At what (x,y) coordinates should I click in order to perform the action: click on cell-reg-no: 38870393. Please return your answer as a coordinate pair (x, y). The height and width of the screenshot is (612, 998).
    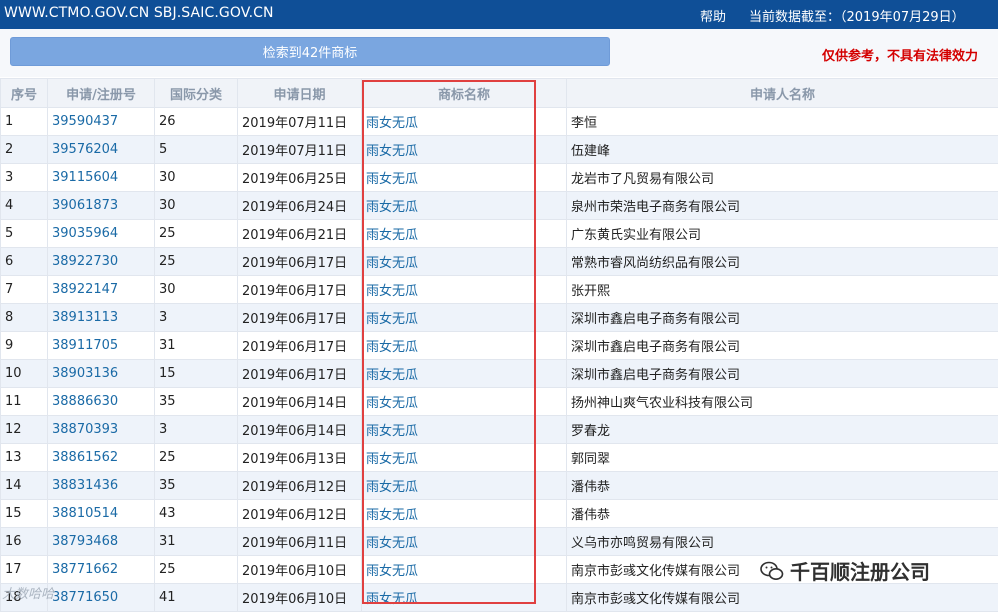
    Looking at the image, I should click on (101, 430).